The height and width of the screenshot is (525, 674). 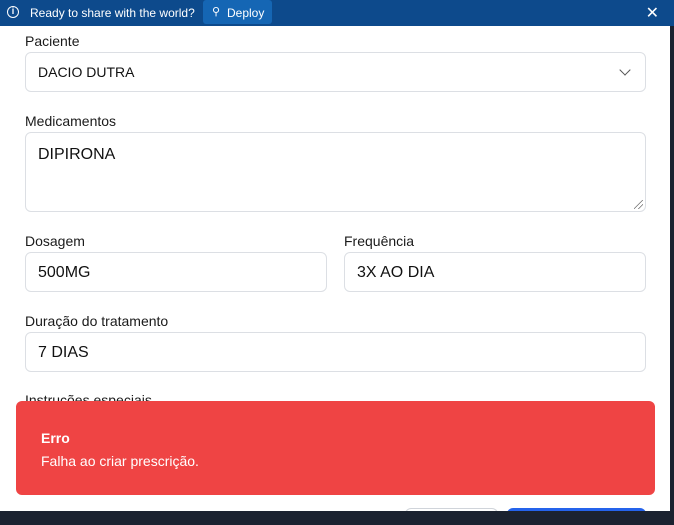 I want to click on background-strip, so click(x=337, y=518).